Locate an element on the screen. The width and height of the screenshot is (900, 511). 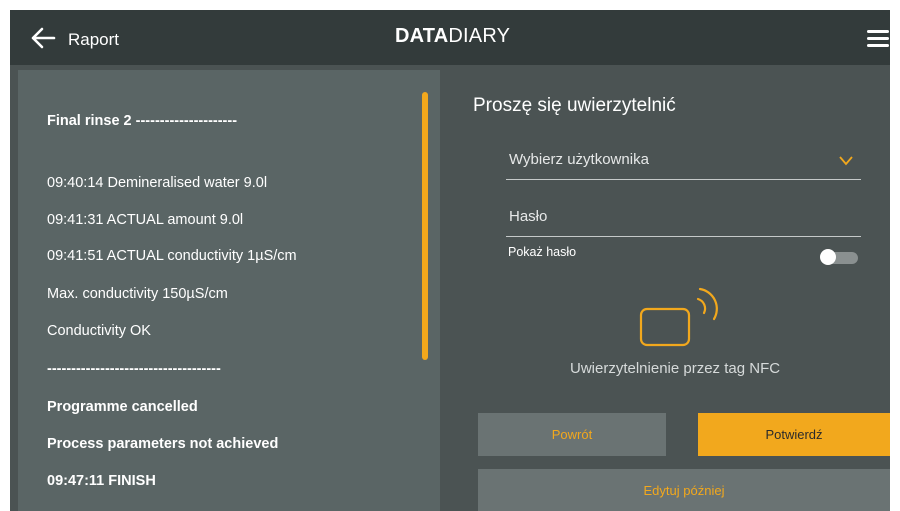
nfc-auth-text: Uwierzytelnienie przez tag NFC is located at coordinates (675, 368).